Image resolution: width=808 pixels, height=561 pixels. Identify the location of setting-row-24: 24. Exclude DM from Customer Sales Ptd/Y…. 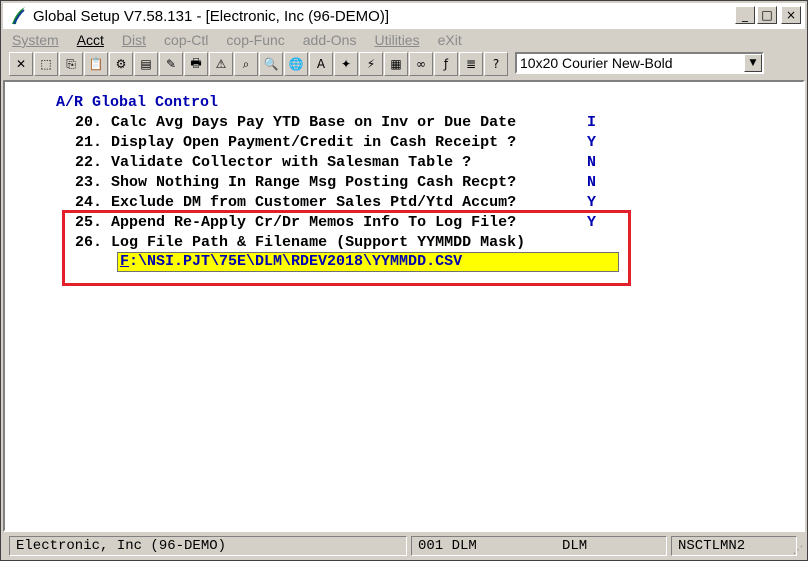
(296, 202).